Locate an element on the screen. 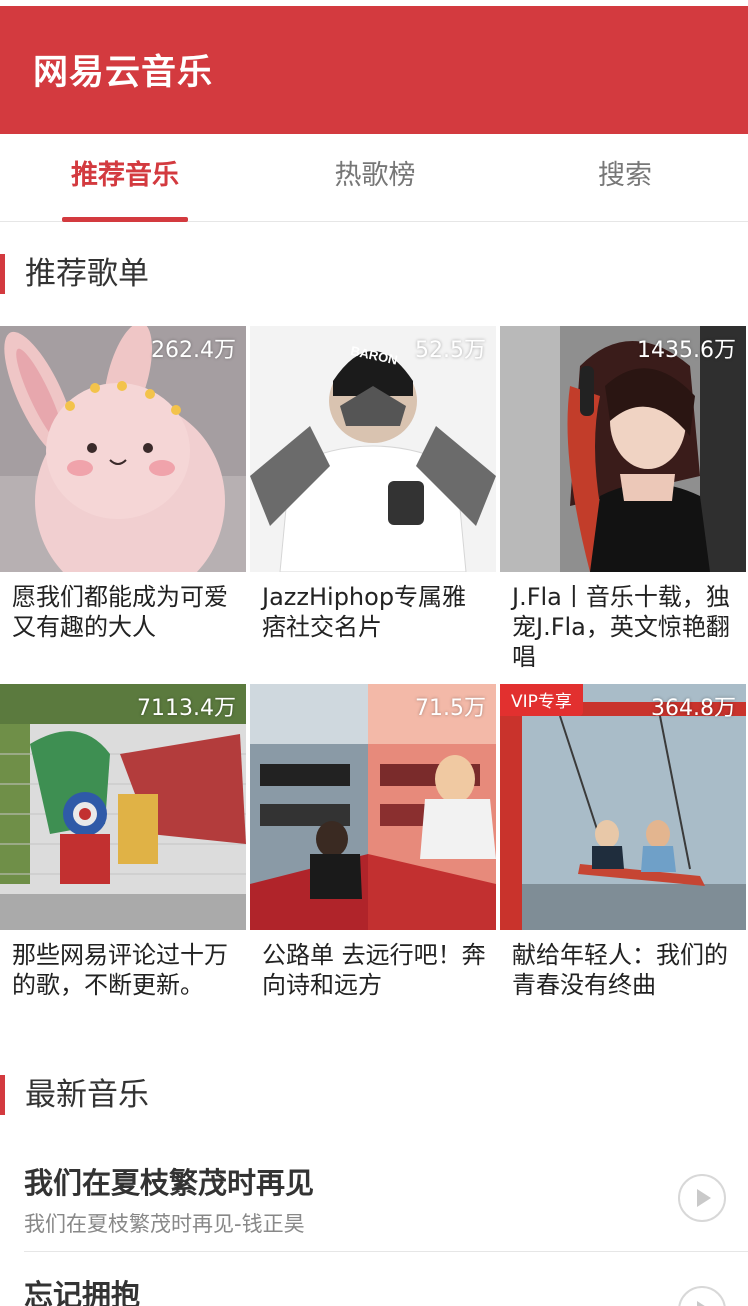  tab-label: 搜索 is located at coordinates (625, 175).